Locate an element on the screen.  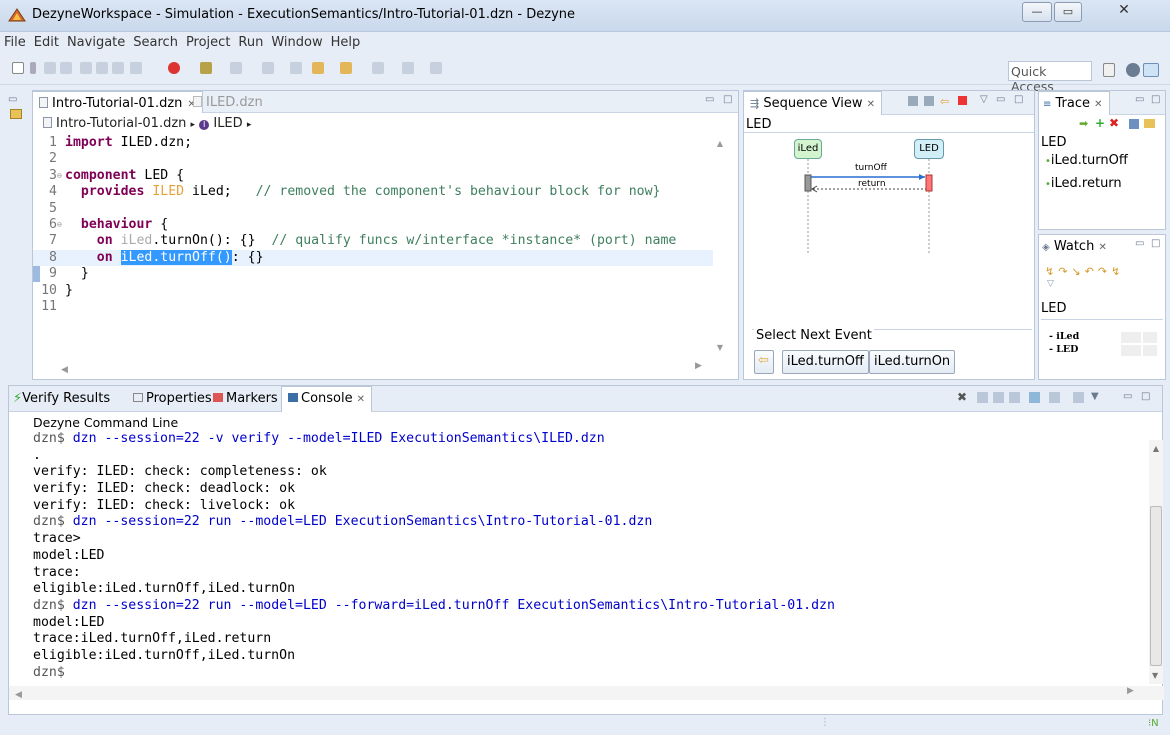
copy-icon is located at coordinates (913, 101).